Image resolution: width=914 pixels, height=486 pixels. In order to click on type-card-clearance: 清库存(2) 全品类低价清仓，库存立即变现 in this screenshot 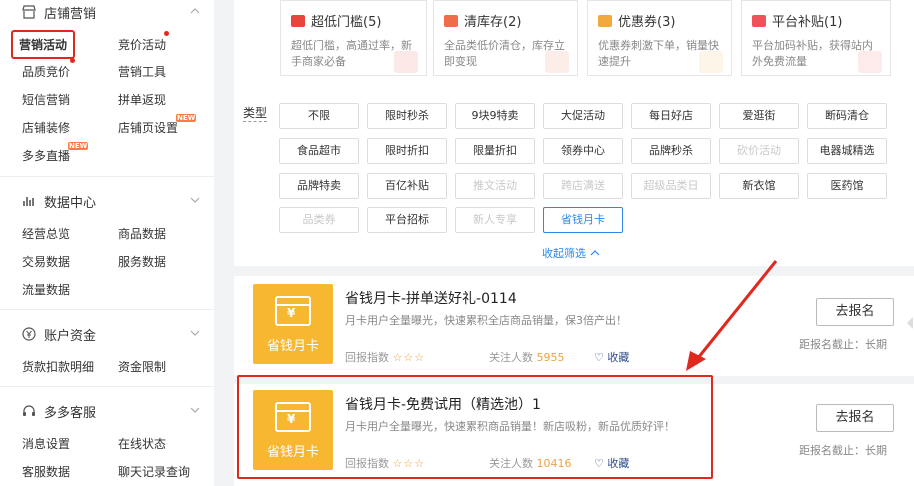, I will do `click(505, 38)`.